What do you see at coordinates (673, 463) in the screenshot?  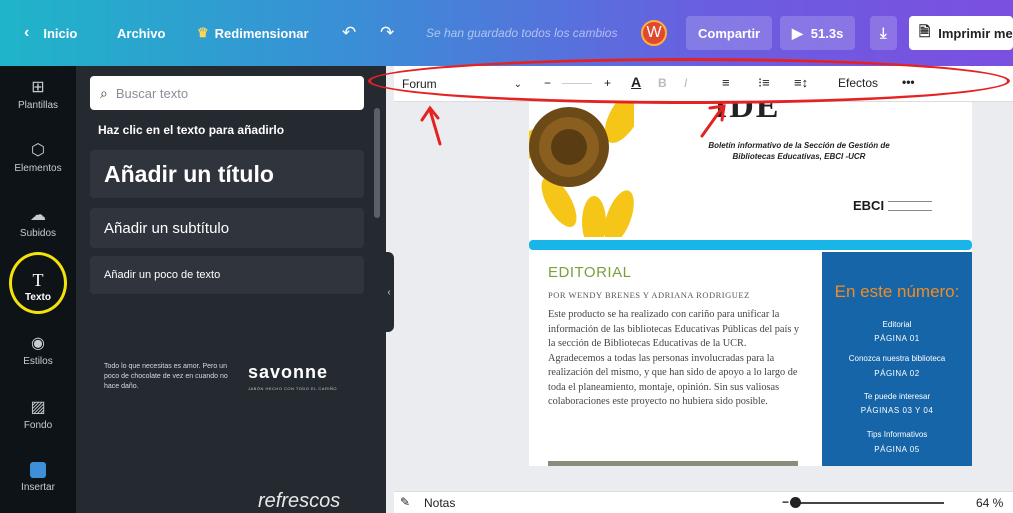 I see `editorial-image-strip` at bounding box center [673, 463].